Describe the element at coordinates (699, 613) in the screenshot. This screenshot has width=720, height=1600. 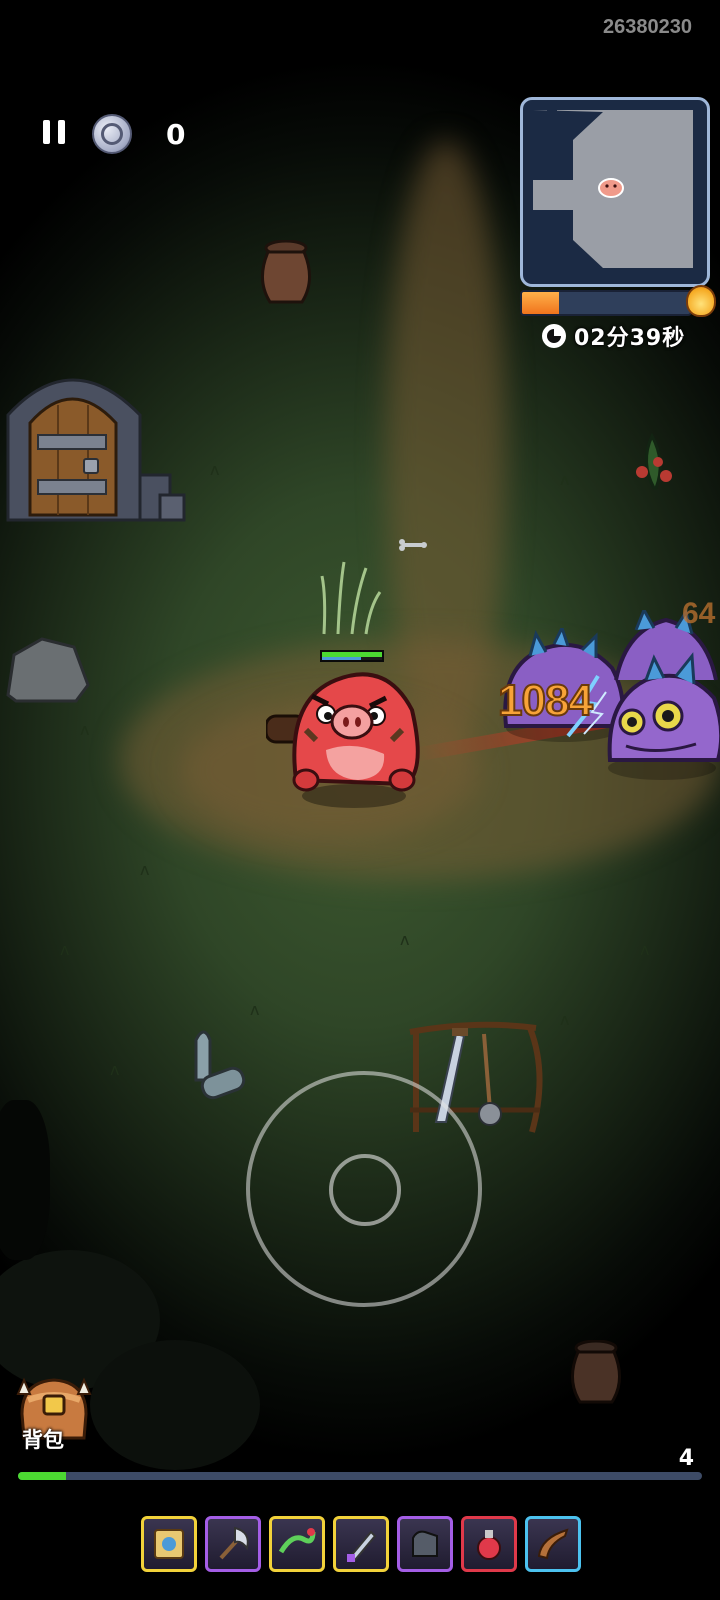
I see `damage-number-offscreen: 64` at that location.